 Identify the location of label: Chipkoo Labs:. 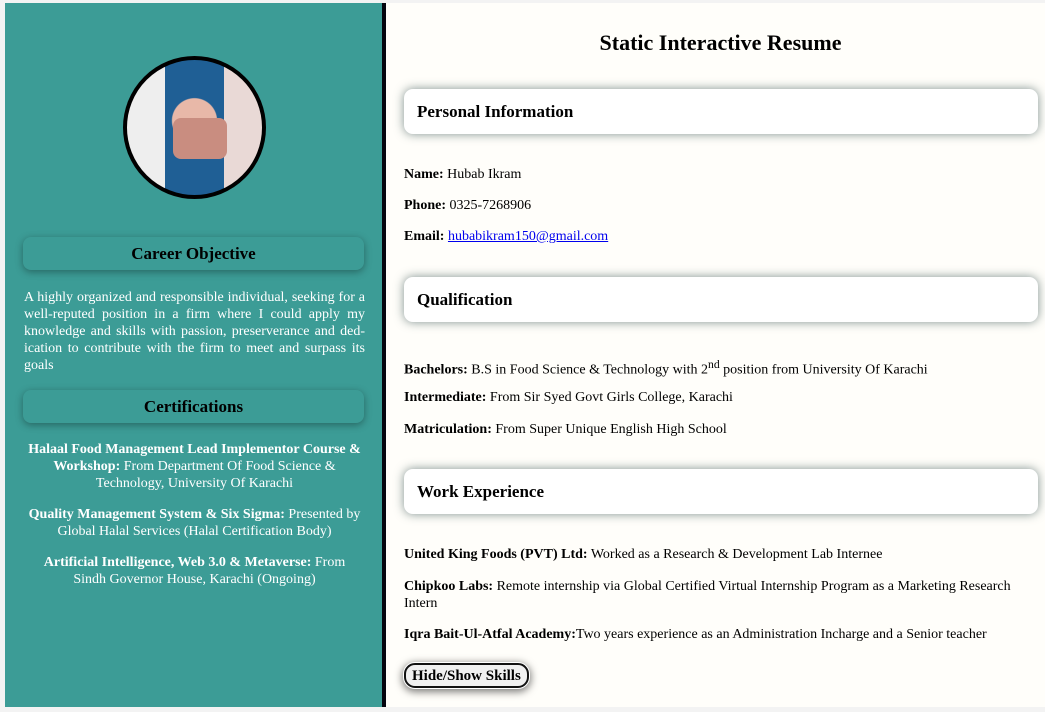
(449, 586).